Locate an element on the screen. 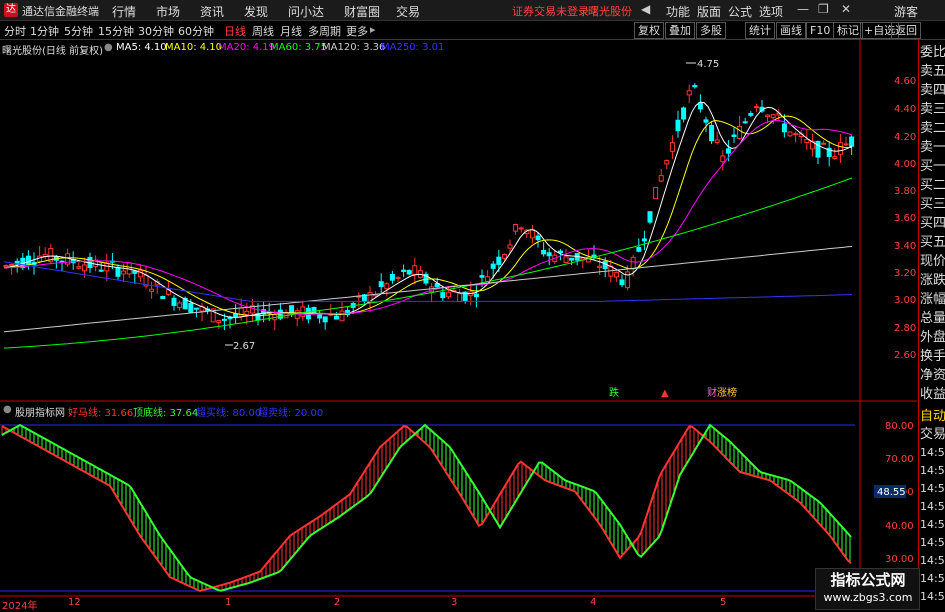 Image resolution: width=945 pixels, height=612 pixels. indicator-tick: 30.00 is located at coordinates (899, 559).